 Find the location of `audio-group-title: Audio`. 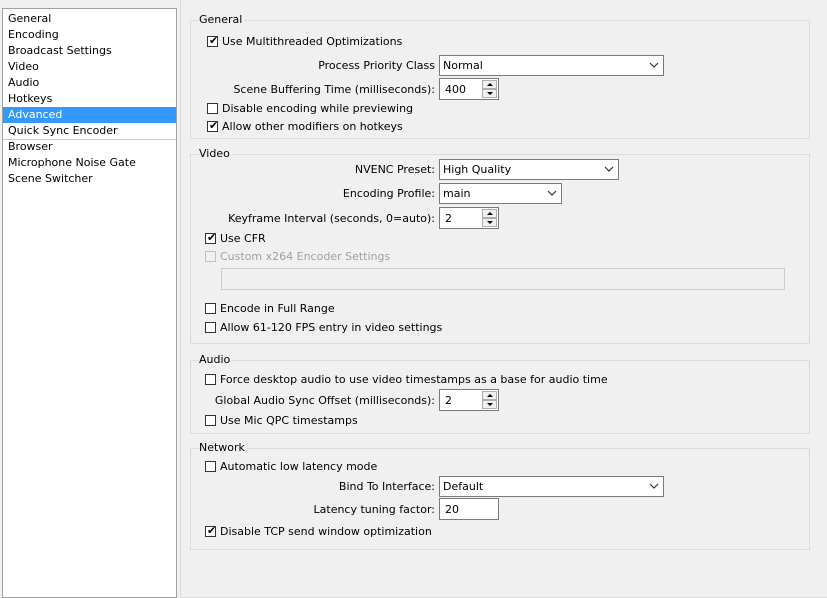

audio-group-title: Audio is located at coordinates (216, 359).